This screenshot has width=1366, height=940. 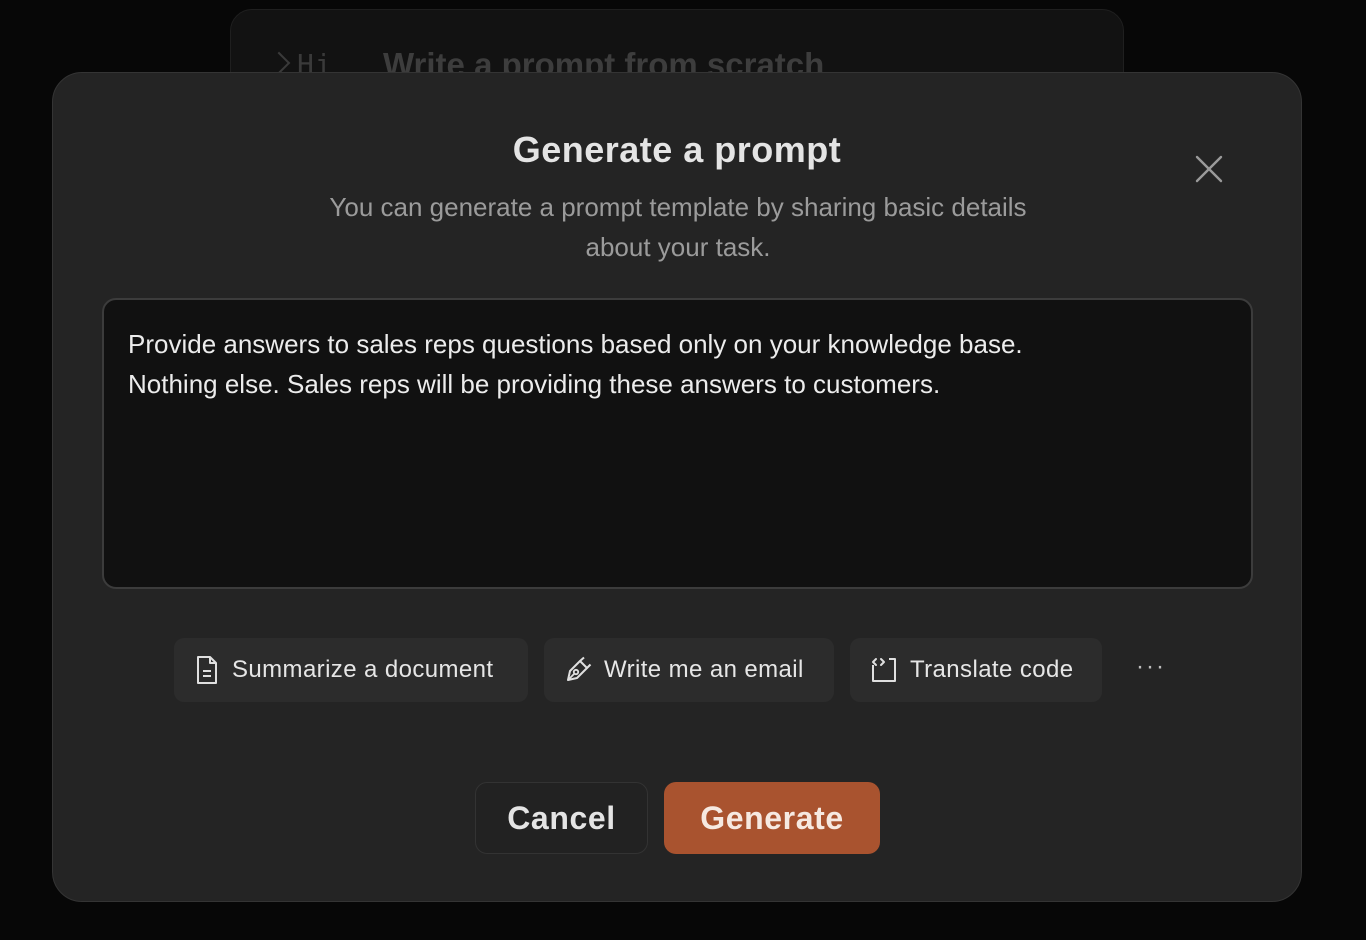 I want to click on generate-button: Generate, so click(x=772, y=818).